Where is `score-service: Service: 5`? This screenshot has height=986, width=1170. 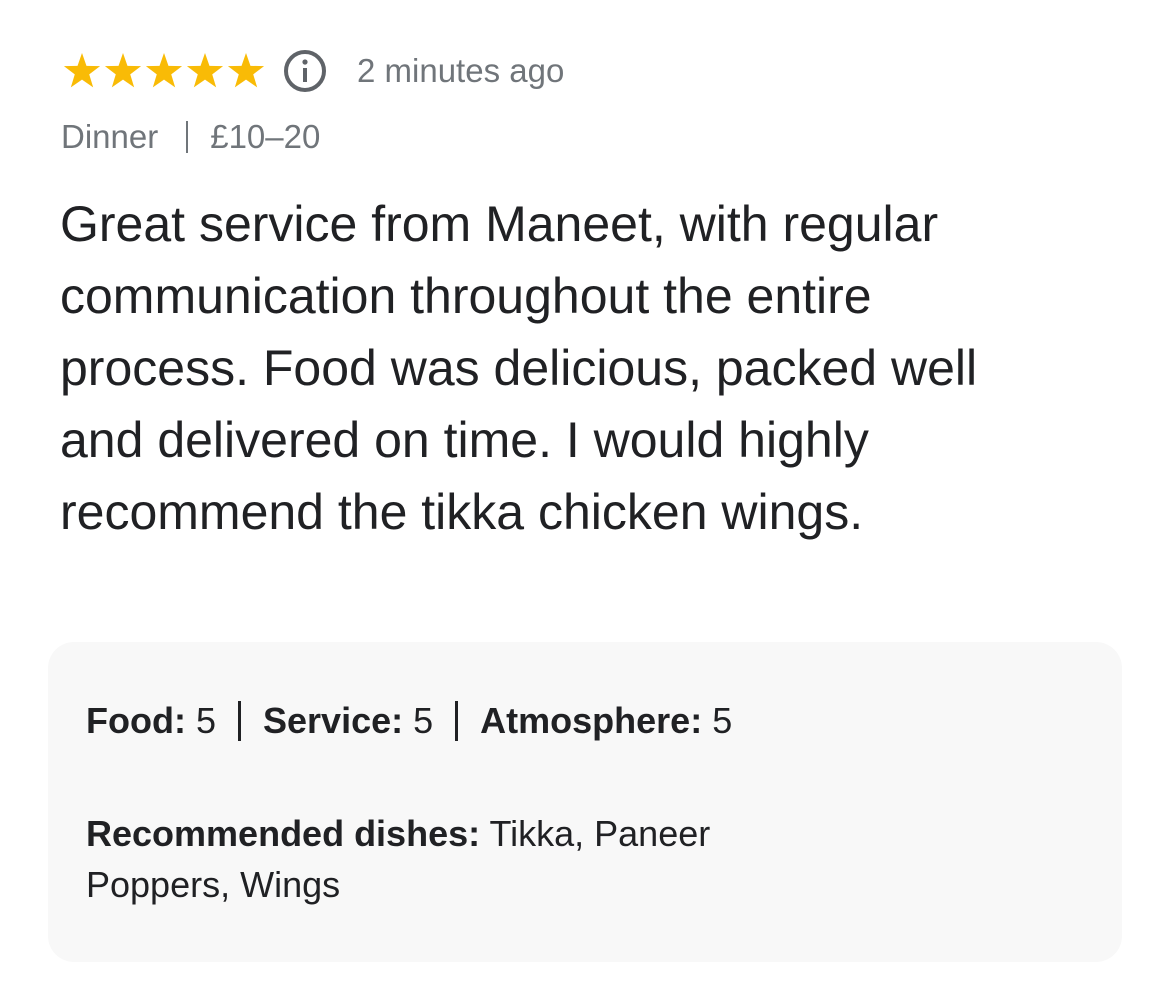 score-service: Service: 5 is located at coordinates (348, 721).